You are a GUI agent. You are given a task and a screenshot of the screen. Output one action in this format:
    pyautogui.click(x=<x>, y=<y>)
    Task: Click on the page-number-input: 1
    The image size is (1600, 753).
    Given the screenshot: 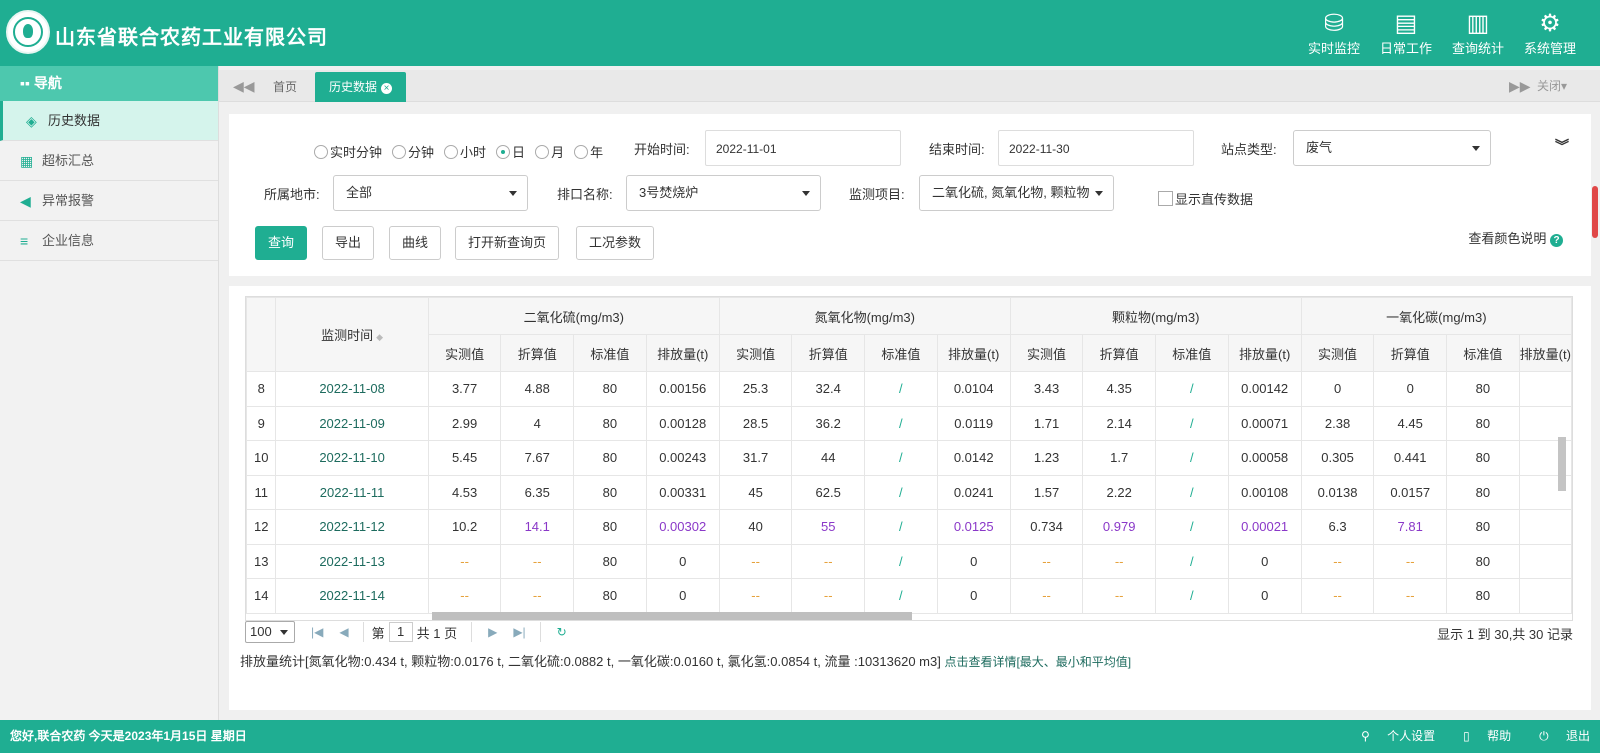 What is the action you would take?
    pyautogui.click(x=400, y=632)
    